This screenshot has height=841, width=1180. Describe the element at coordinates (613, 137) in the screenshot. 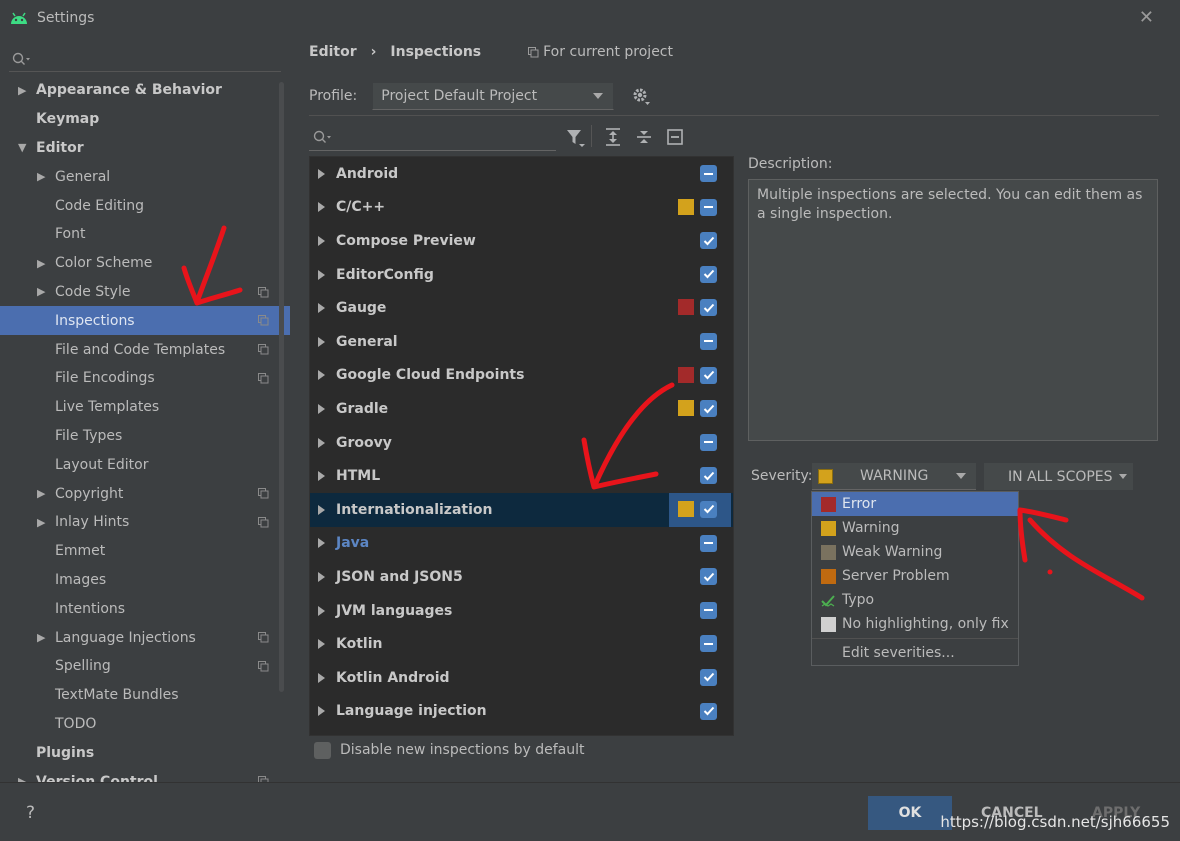

I see `expand-all-icon` at that location.